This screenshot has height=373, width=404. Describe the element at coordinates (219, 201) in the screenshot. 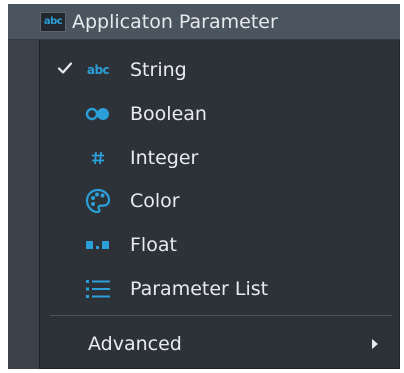

I see `menu-item-color: Color` at that location.